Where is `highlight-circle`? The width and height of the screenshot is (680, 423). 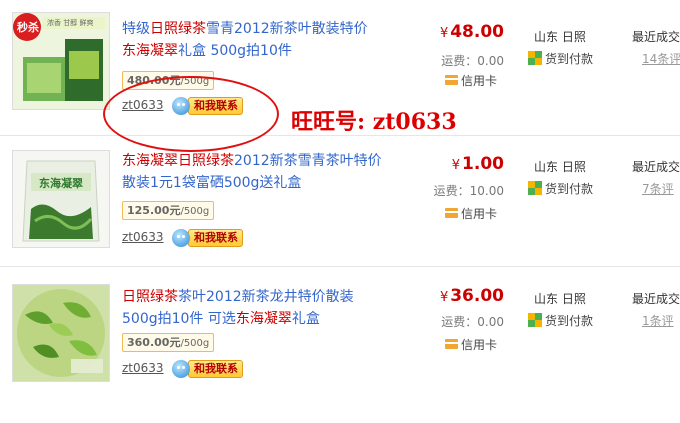 highlight-circle is located at coordinates (191, 114).